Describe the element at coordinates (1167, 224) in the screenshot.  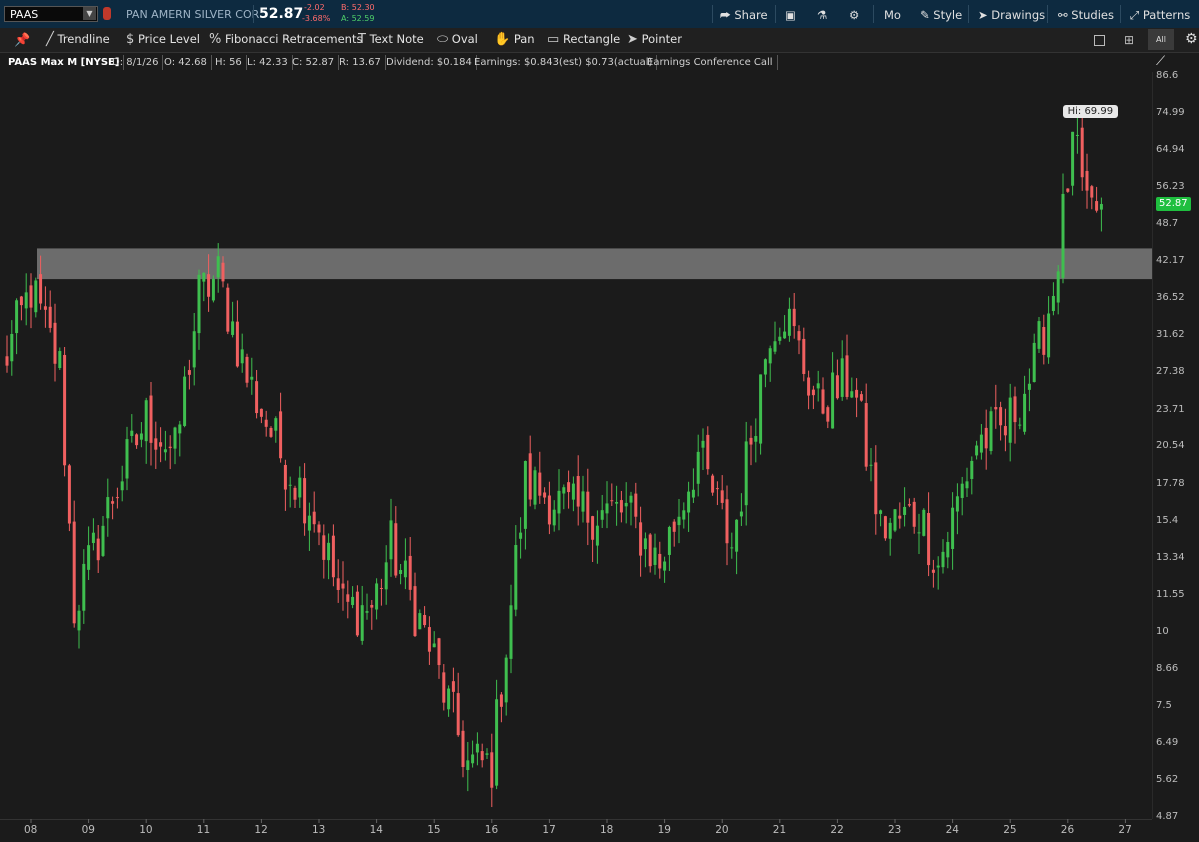
I see `price-tick-label: 48.7` at that location.